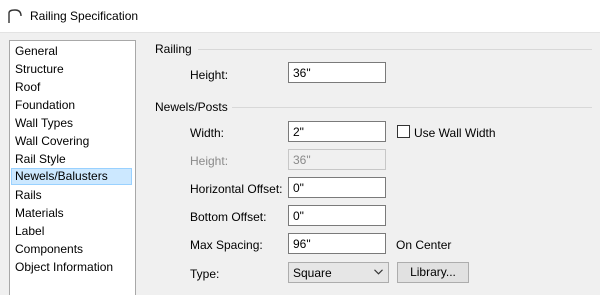 The image size is (600, 295). Describe the element at coordinates (27, 231) in the screenshot. I see `nav-item-label: Label` at that location.